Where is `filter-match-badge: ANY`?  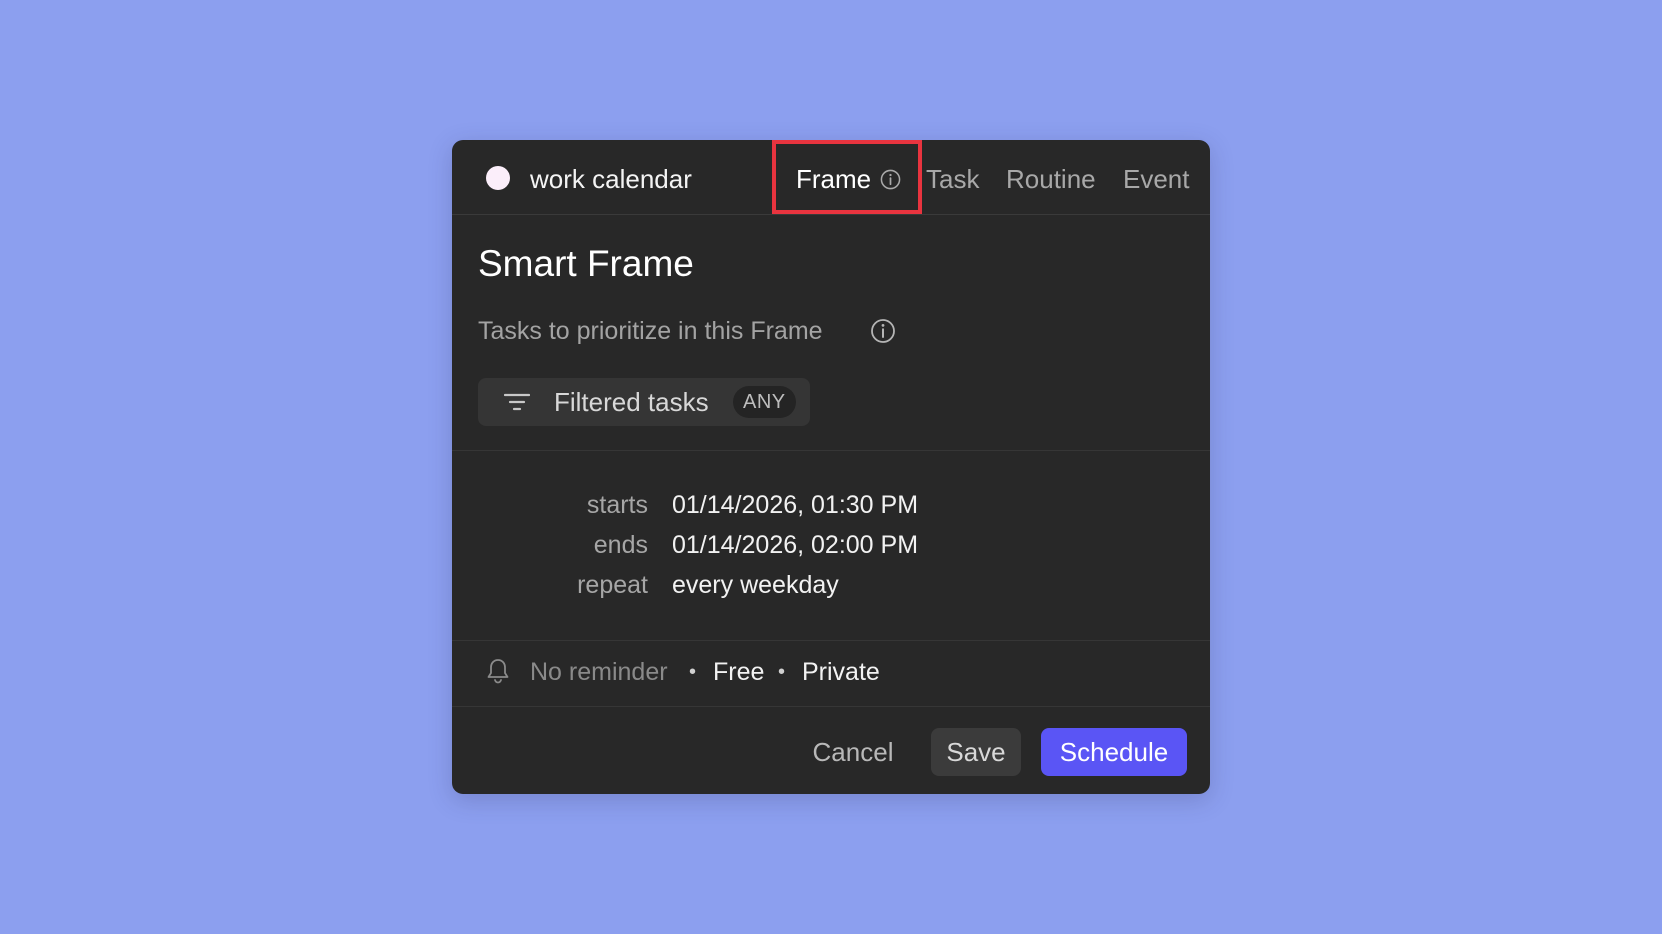
filter-match-badge: ANY is located at coordinates (764, 402).